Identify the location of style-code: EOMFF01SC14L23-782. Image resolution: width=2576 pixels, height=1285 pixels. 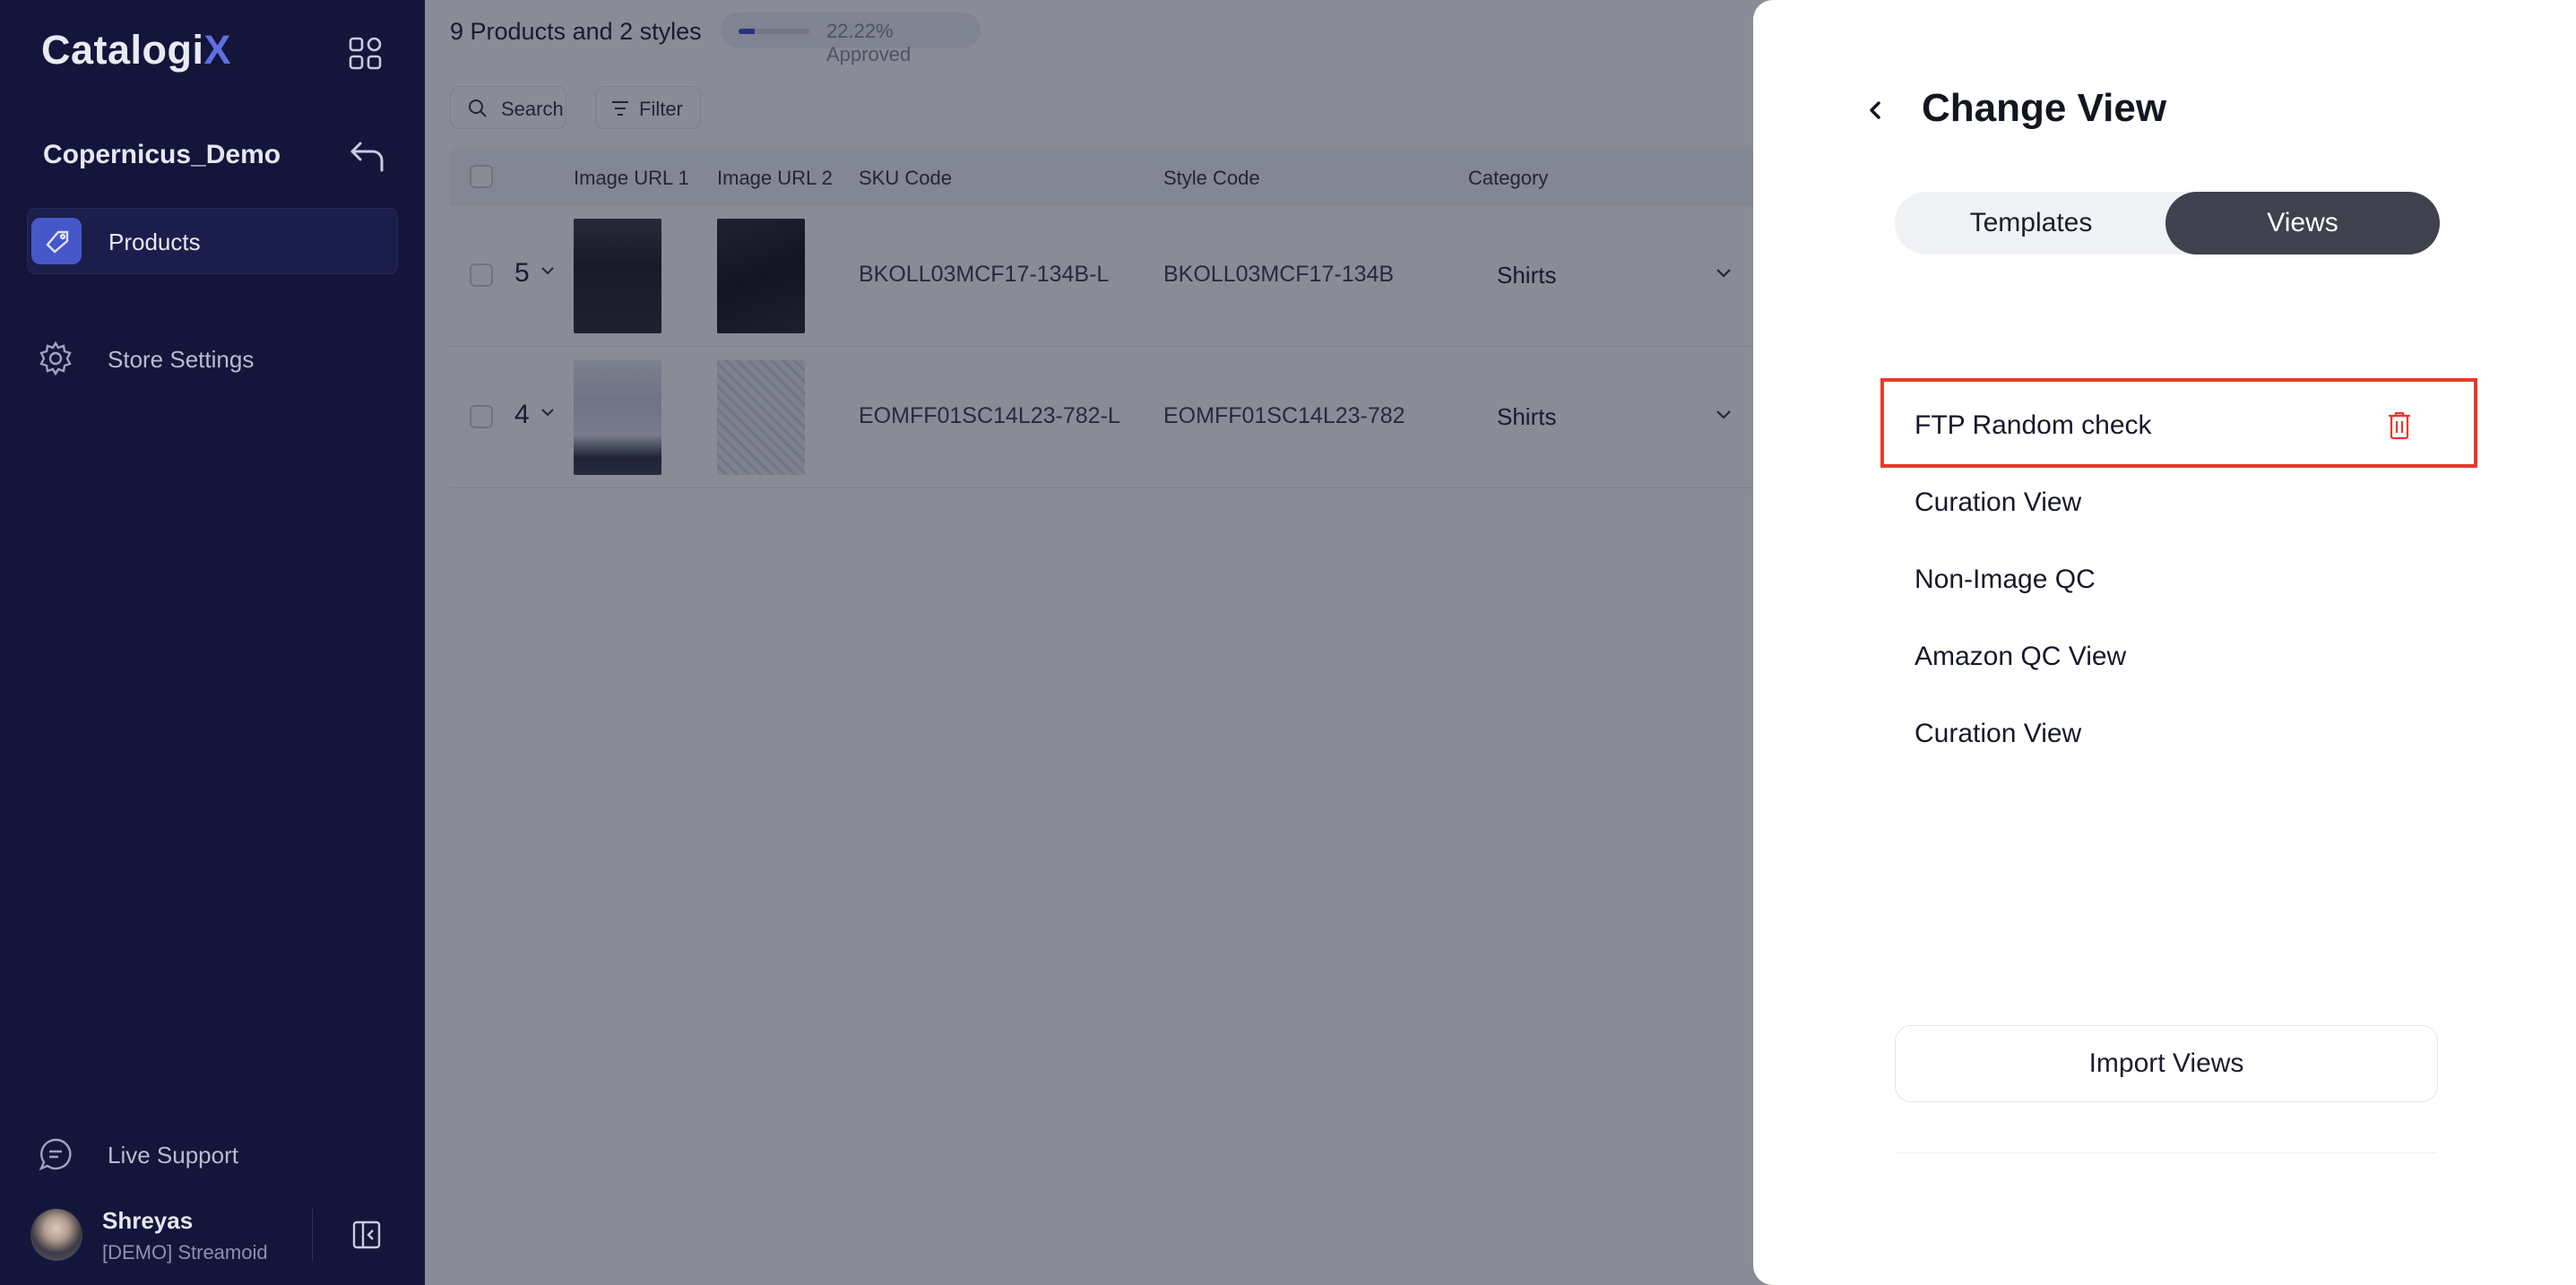
(1284, 416).